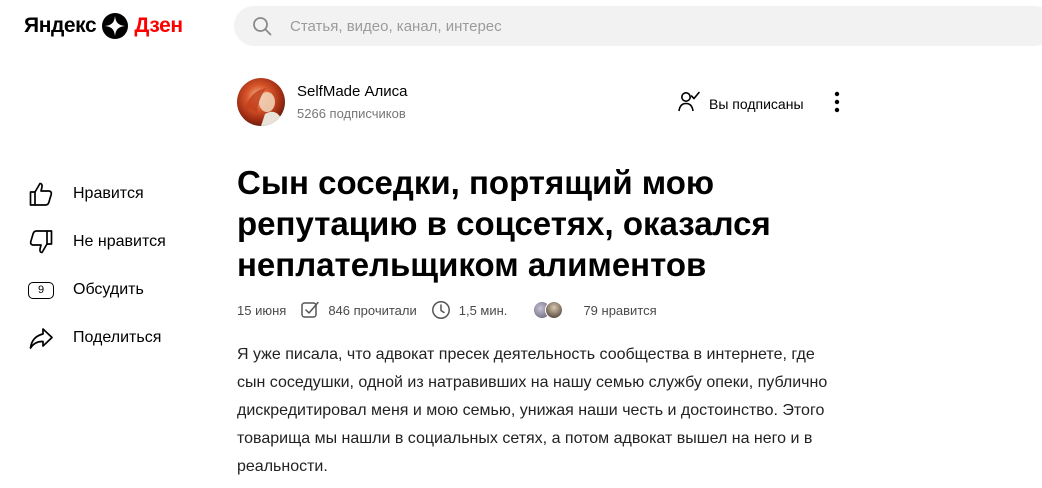 This screenshot has height=488, width=1042. I want to click on like-button: Нравится, so click(96, 194).